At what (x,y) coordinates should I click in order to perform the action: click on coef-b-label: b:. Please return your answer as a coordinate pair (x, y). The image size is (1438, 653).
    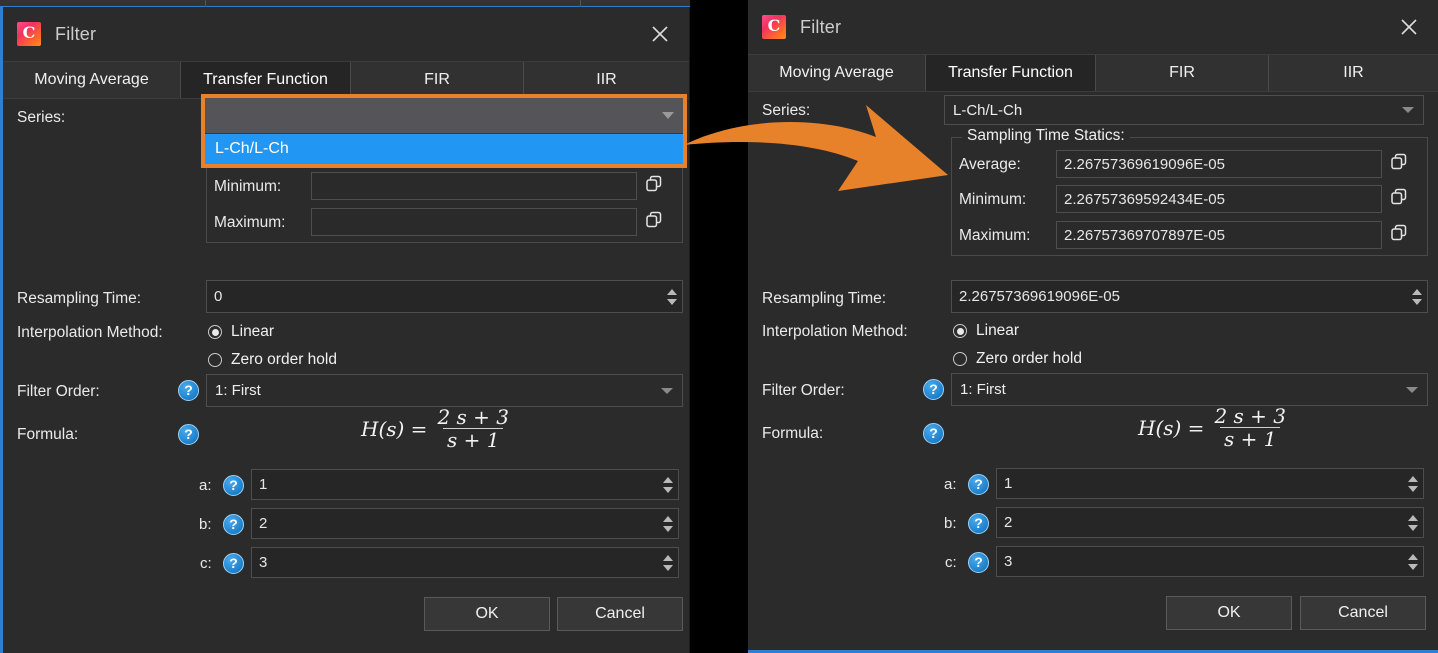
    Looking at the image, I should click on (205, 524).